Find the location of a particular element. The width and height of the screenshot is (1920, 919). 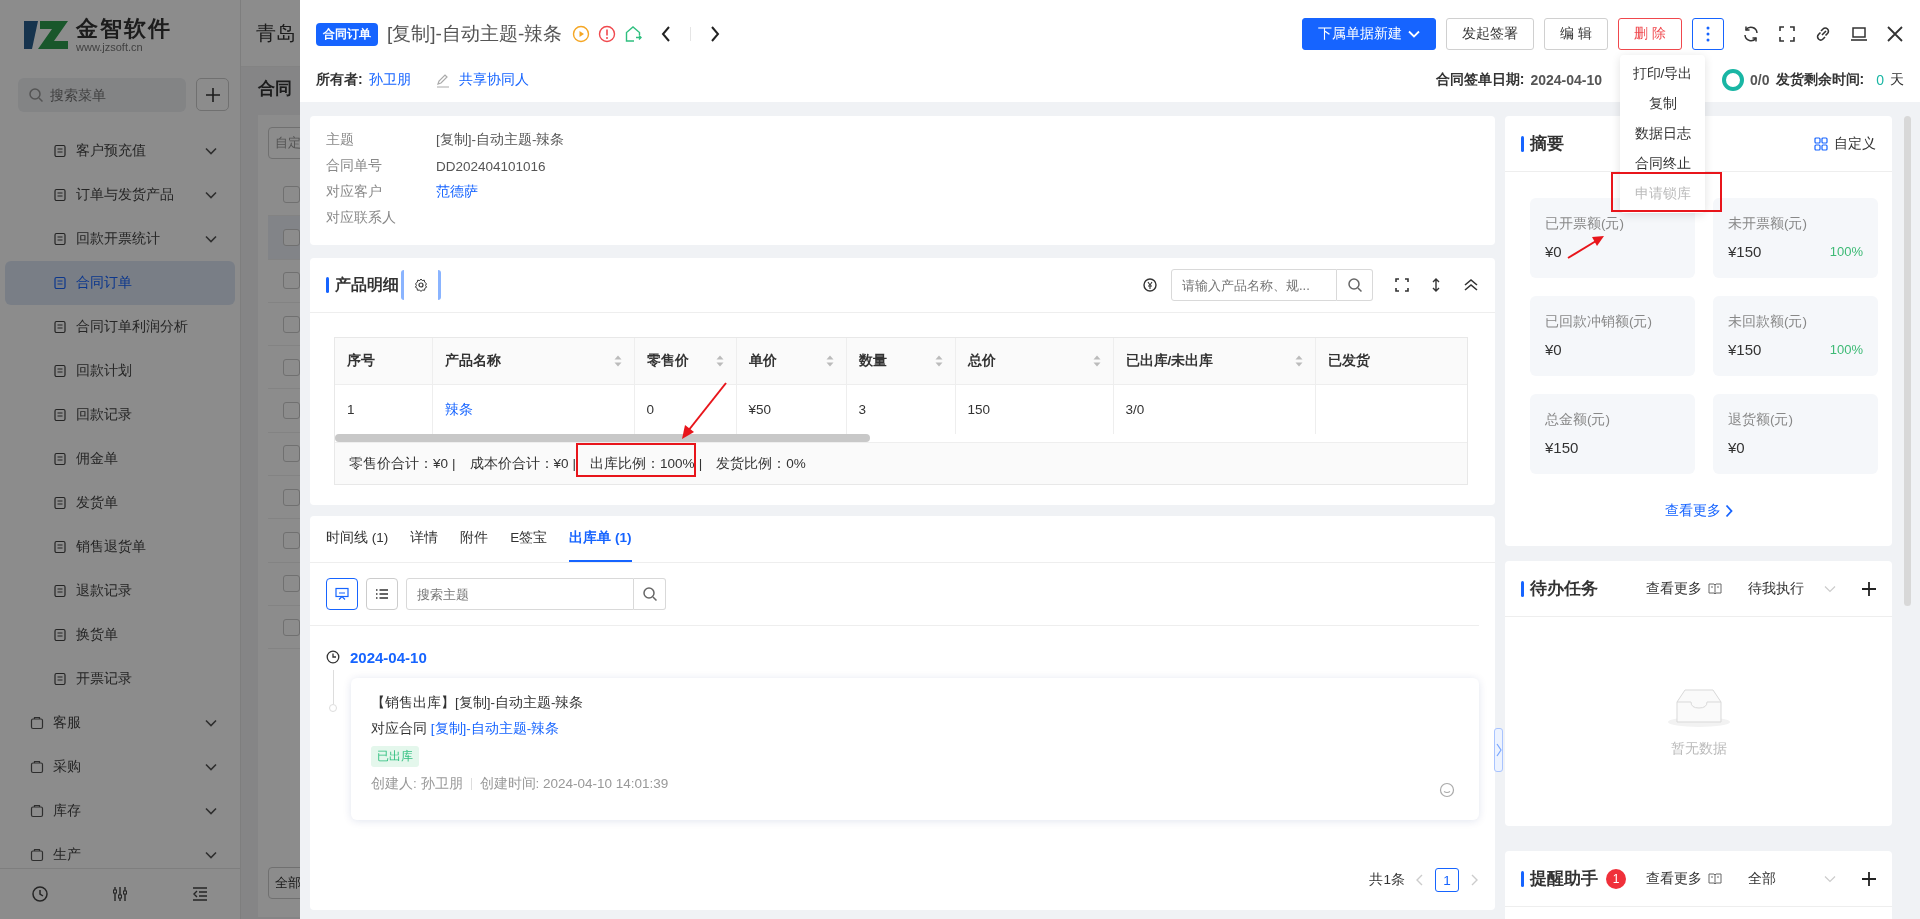

customer-link: 范德萨 is located at coordinates (457, 192).